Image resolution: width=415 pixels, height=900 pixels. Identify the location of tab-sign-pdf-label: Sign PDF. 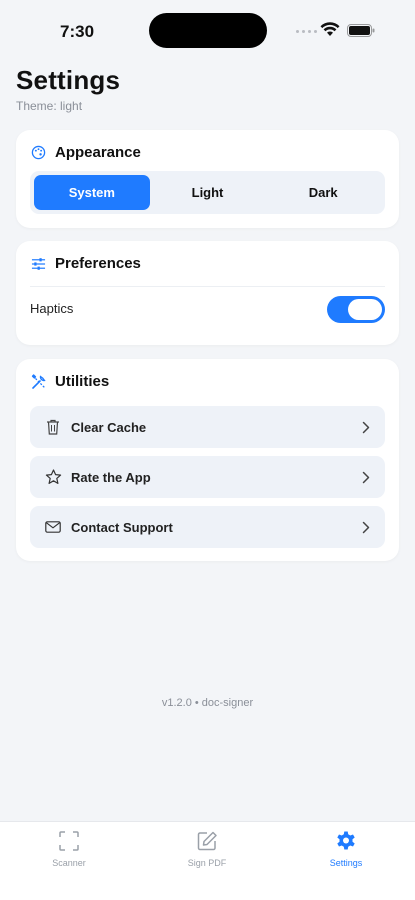
(207, 863).